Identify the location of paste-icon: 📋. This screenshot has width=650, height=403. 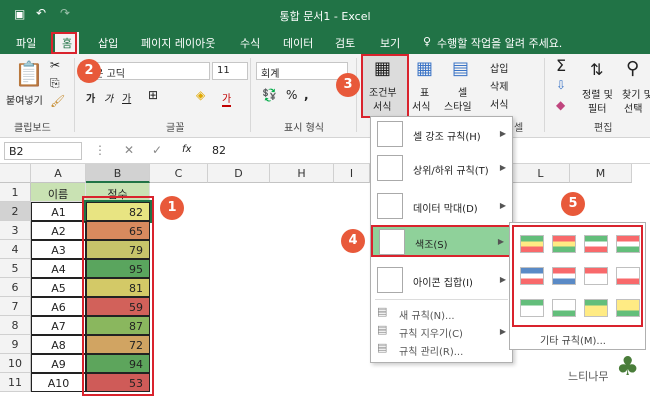
(29, 74).